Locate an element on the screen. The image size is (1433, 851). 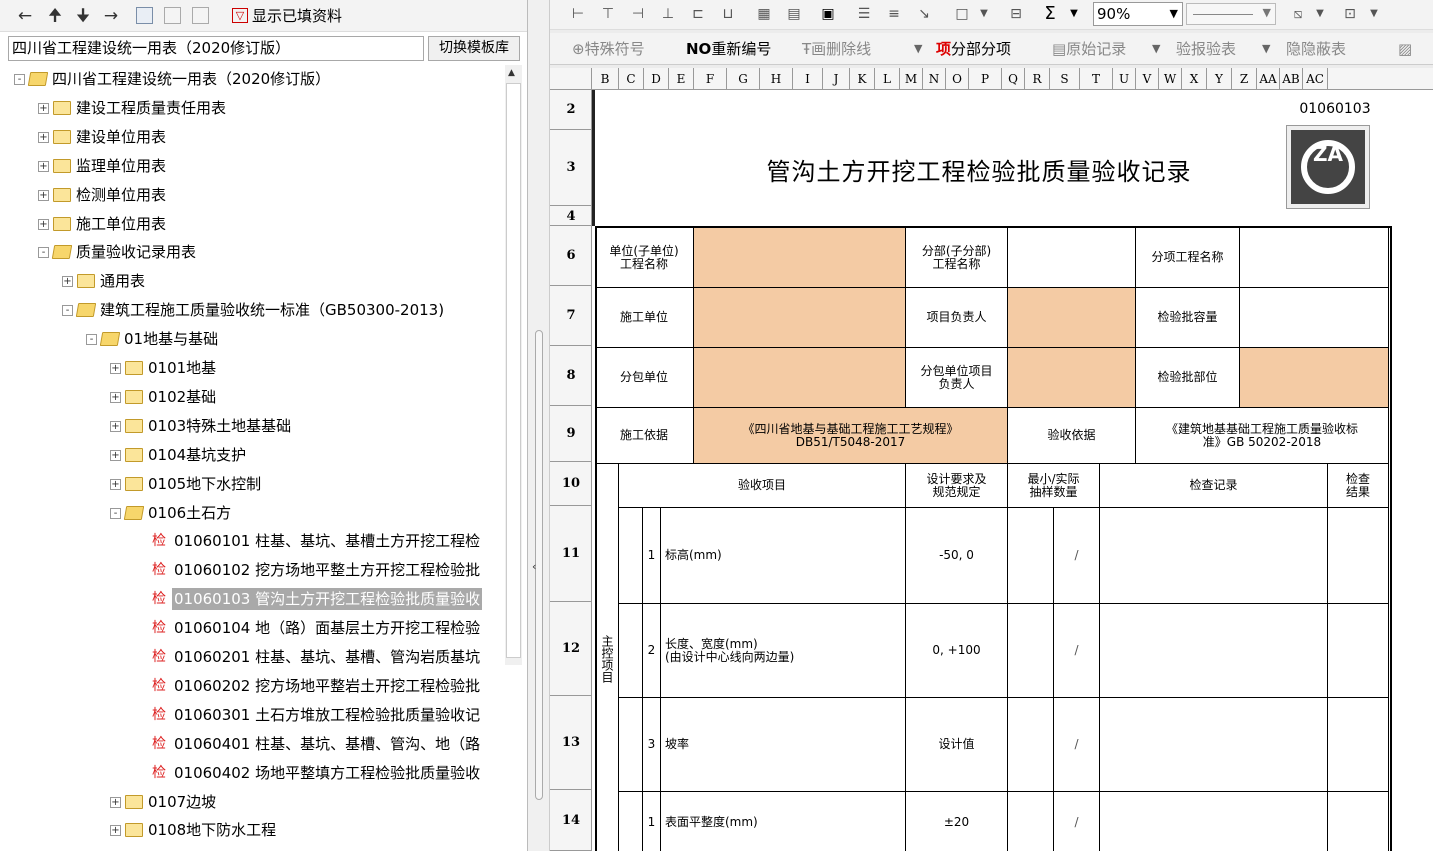
record-dropdown-icon: ▼ is located at coordinates (1156, 49).